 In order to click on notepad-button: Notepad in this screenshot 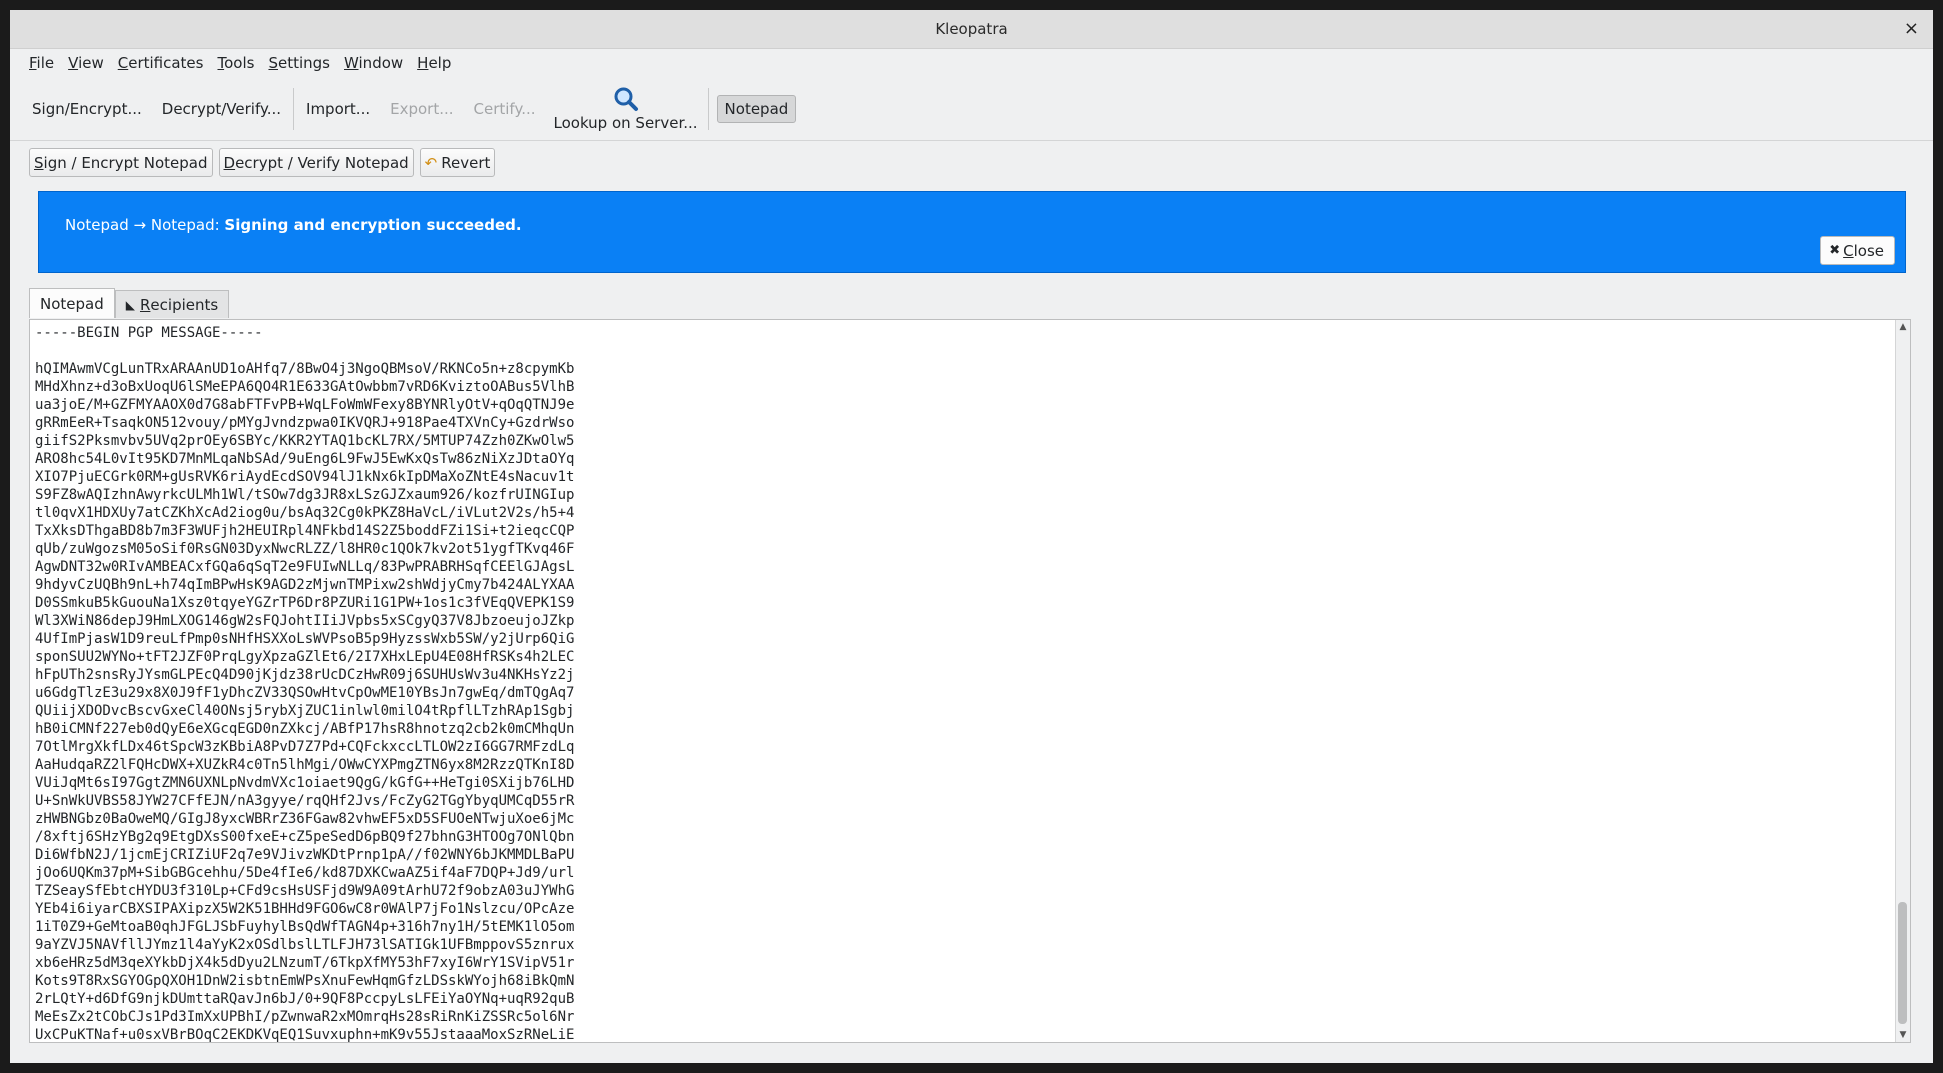, I will do `click(756, 109)`.